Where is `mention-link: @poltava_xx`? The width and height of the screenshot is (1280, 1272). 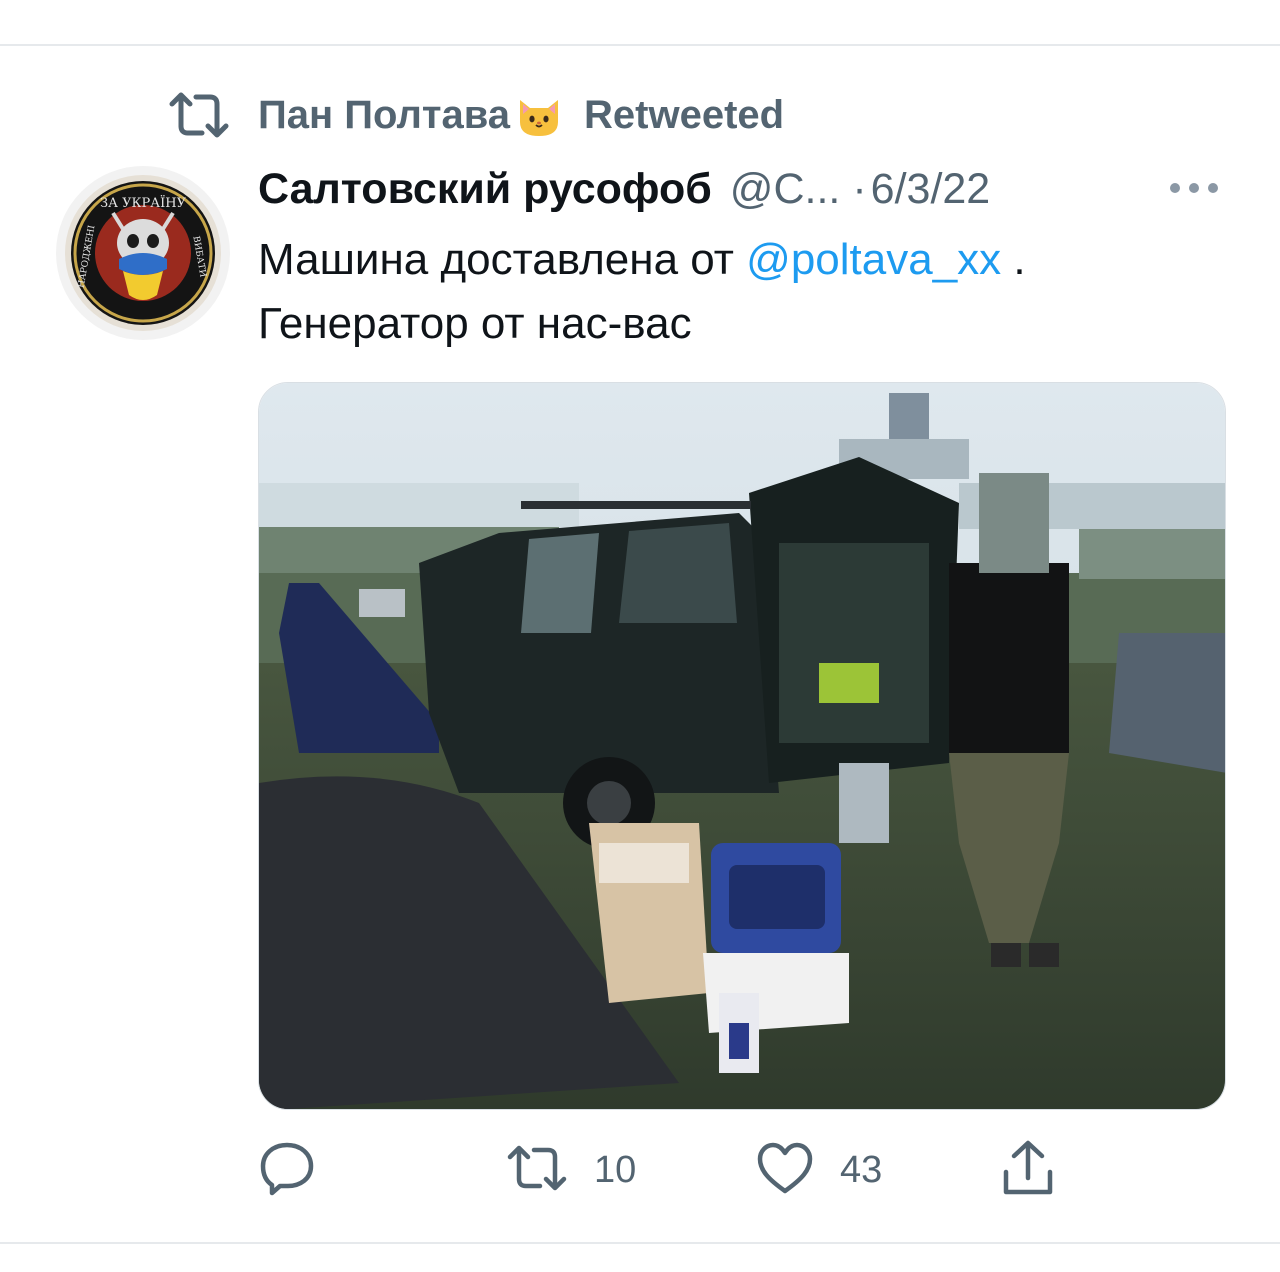 mention-link: @poltava_xx is located at coordinates (873, 259).